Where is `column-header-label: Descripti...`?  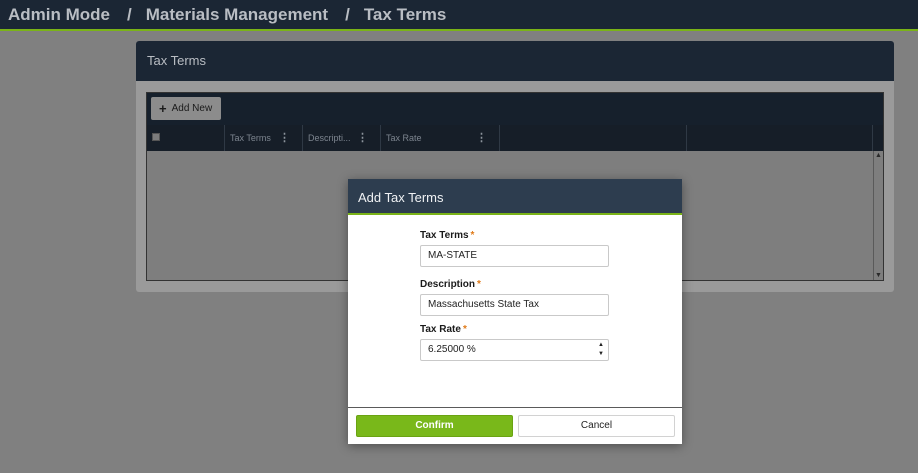 column-header-label: Descripti... is located at coordinates (329, 138).